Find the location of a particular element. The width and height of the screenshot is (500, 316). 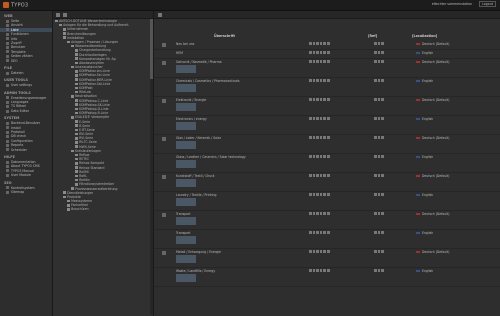

menu-group-heading: SYSTEM is located at coordinates (26, 117).